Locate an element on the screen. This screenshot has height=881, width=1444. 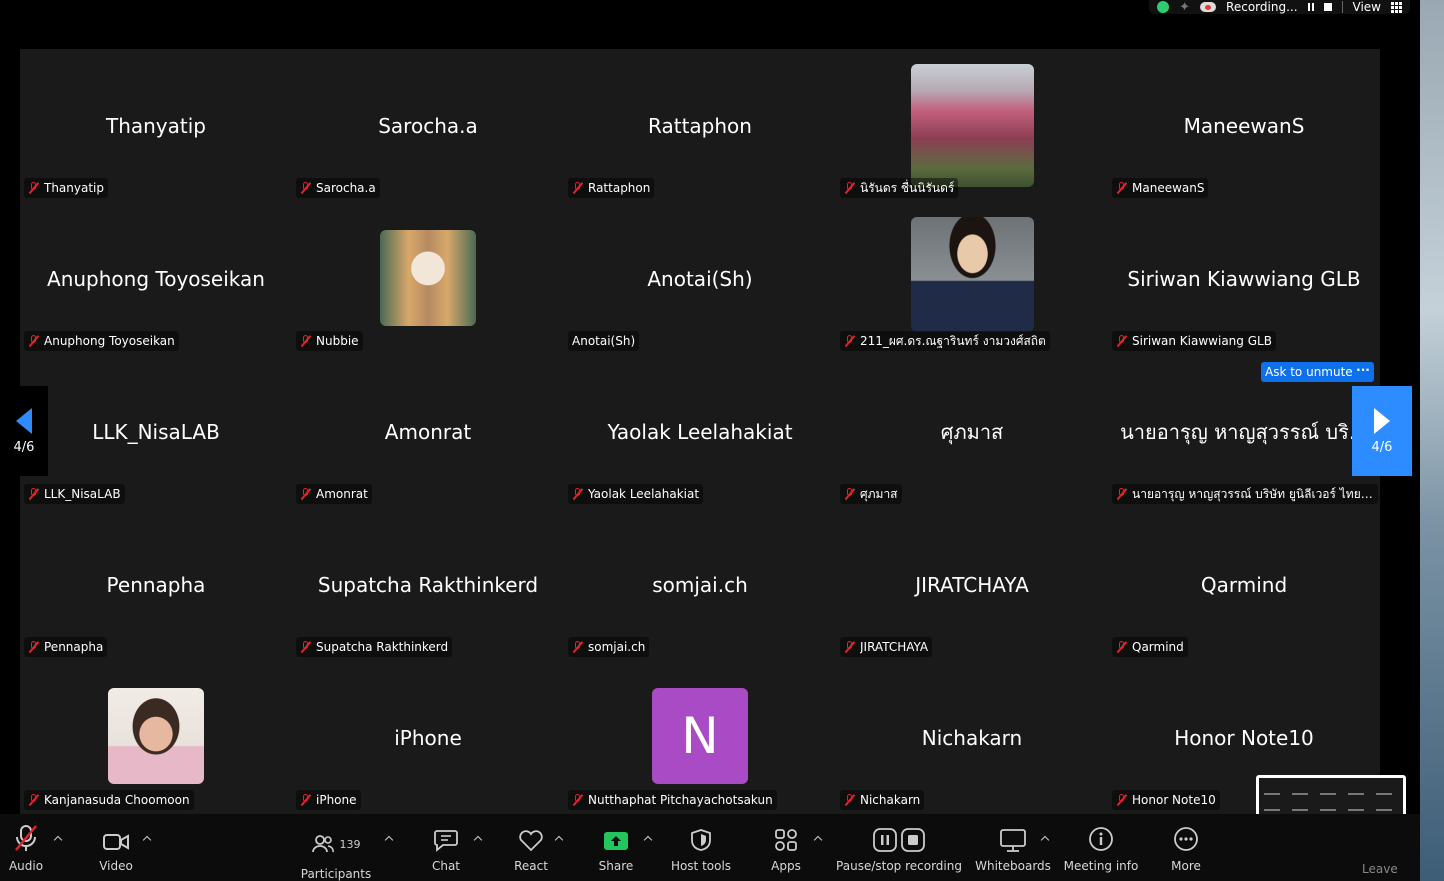
participants-icon is located at coordinates (322, 844).